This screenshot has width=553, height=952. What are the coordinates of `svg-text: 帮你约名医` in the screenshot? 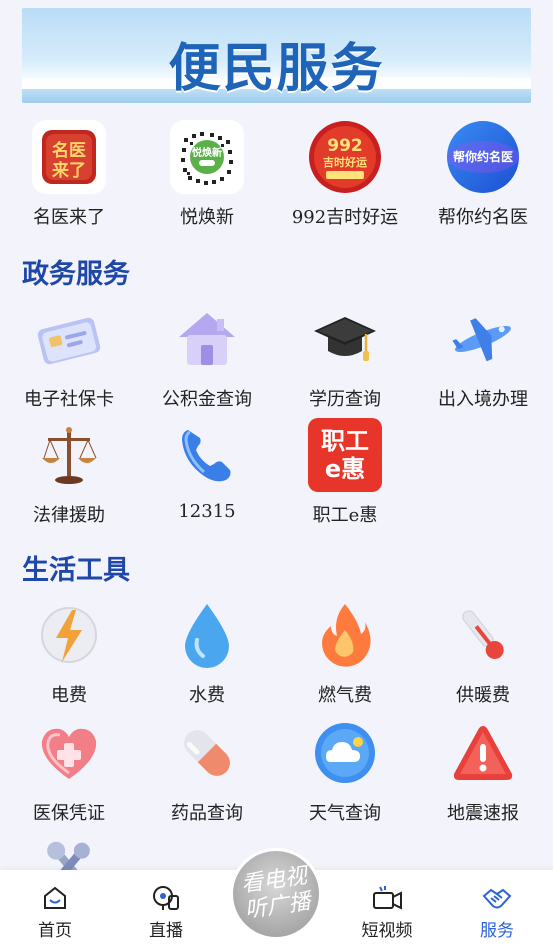 It's located at (483, 156).